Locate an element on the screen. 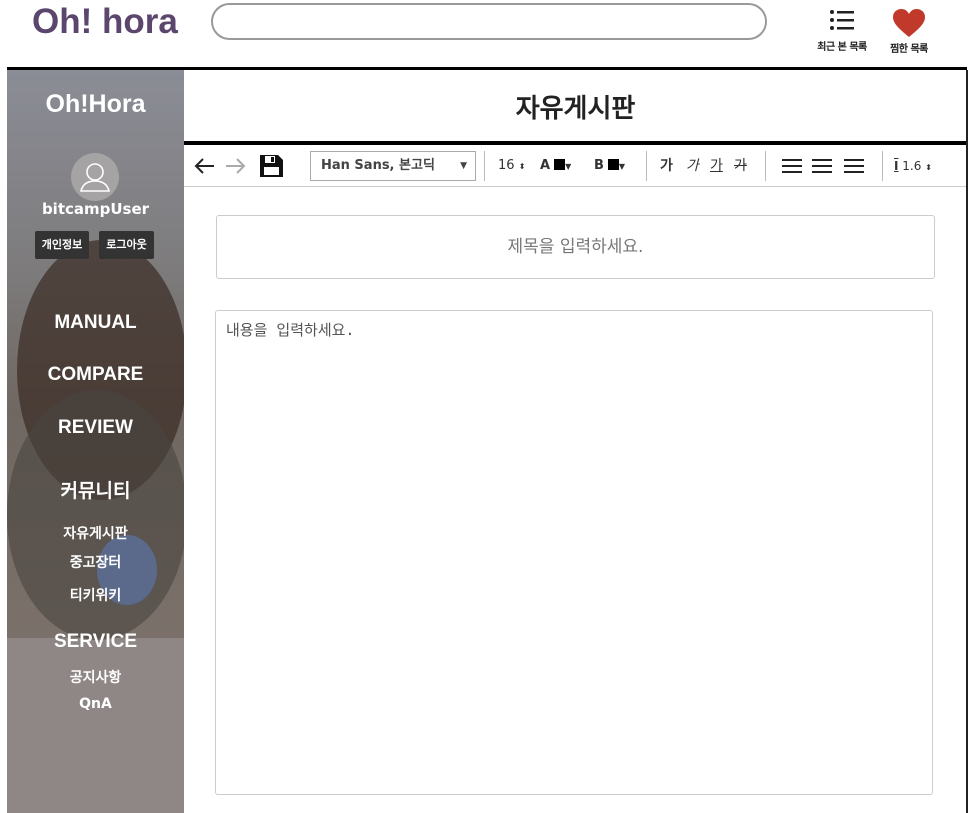 The height and width of the screenshot is (813, 977). undo-arrow-icon is located at coordinates (205, 166).